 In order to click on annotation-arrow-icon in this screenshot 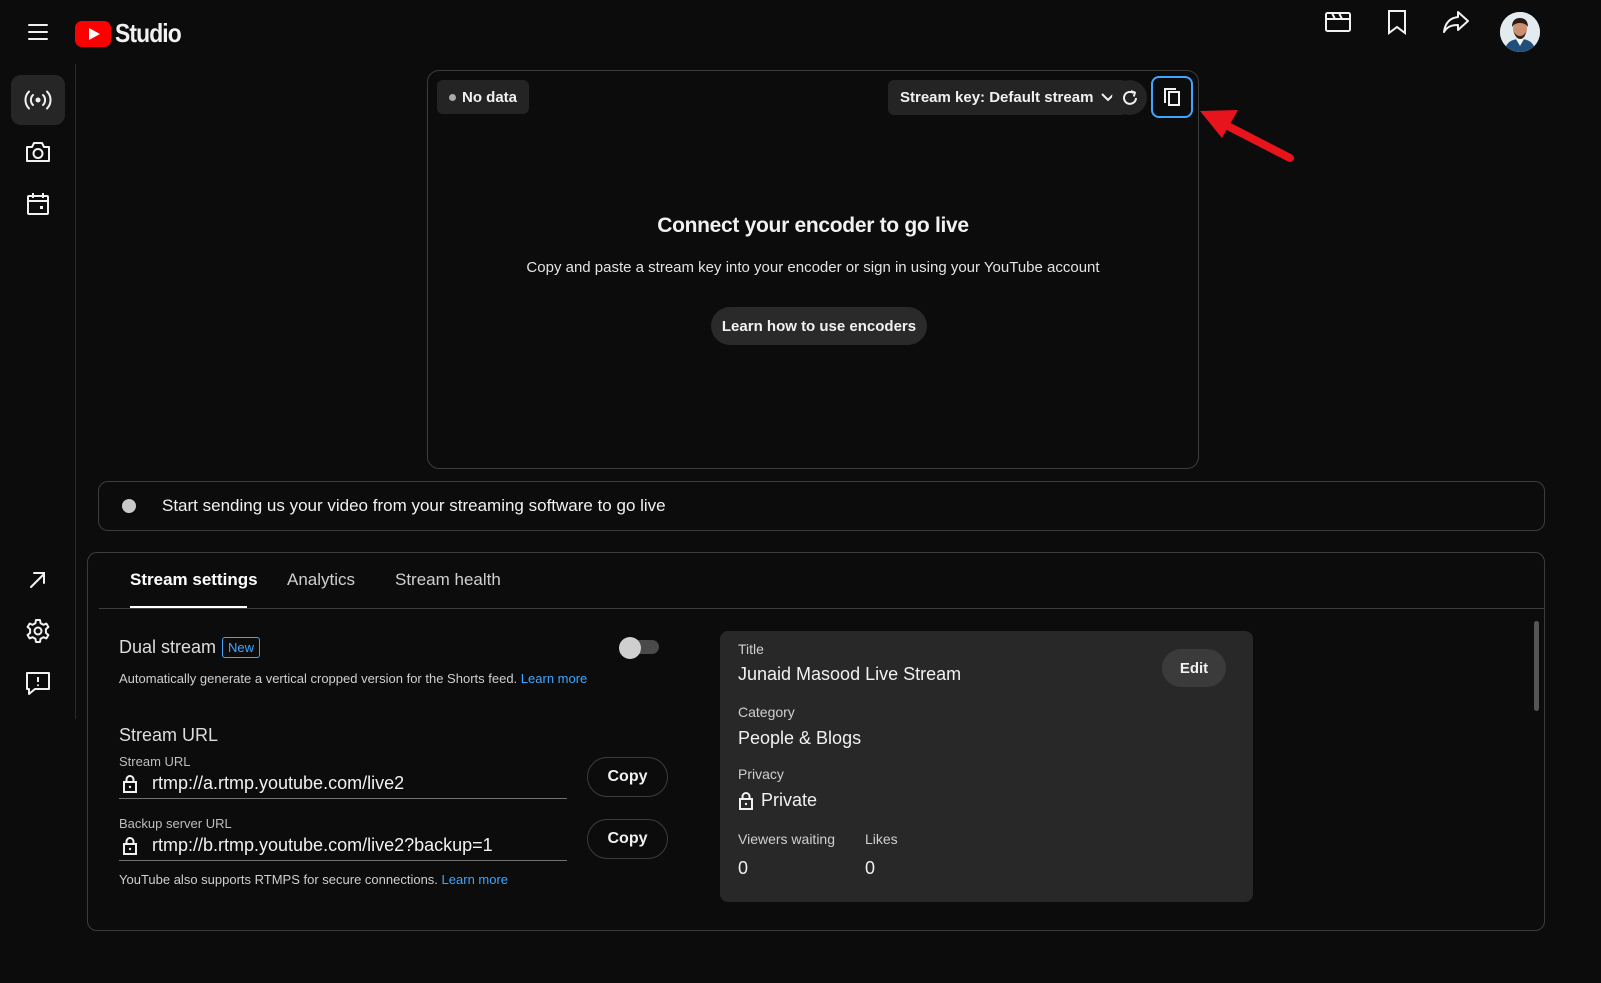, I will do `click(1247, 136)`.